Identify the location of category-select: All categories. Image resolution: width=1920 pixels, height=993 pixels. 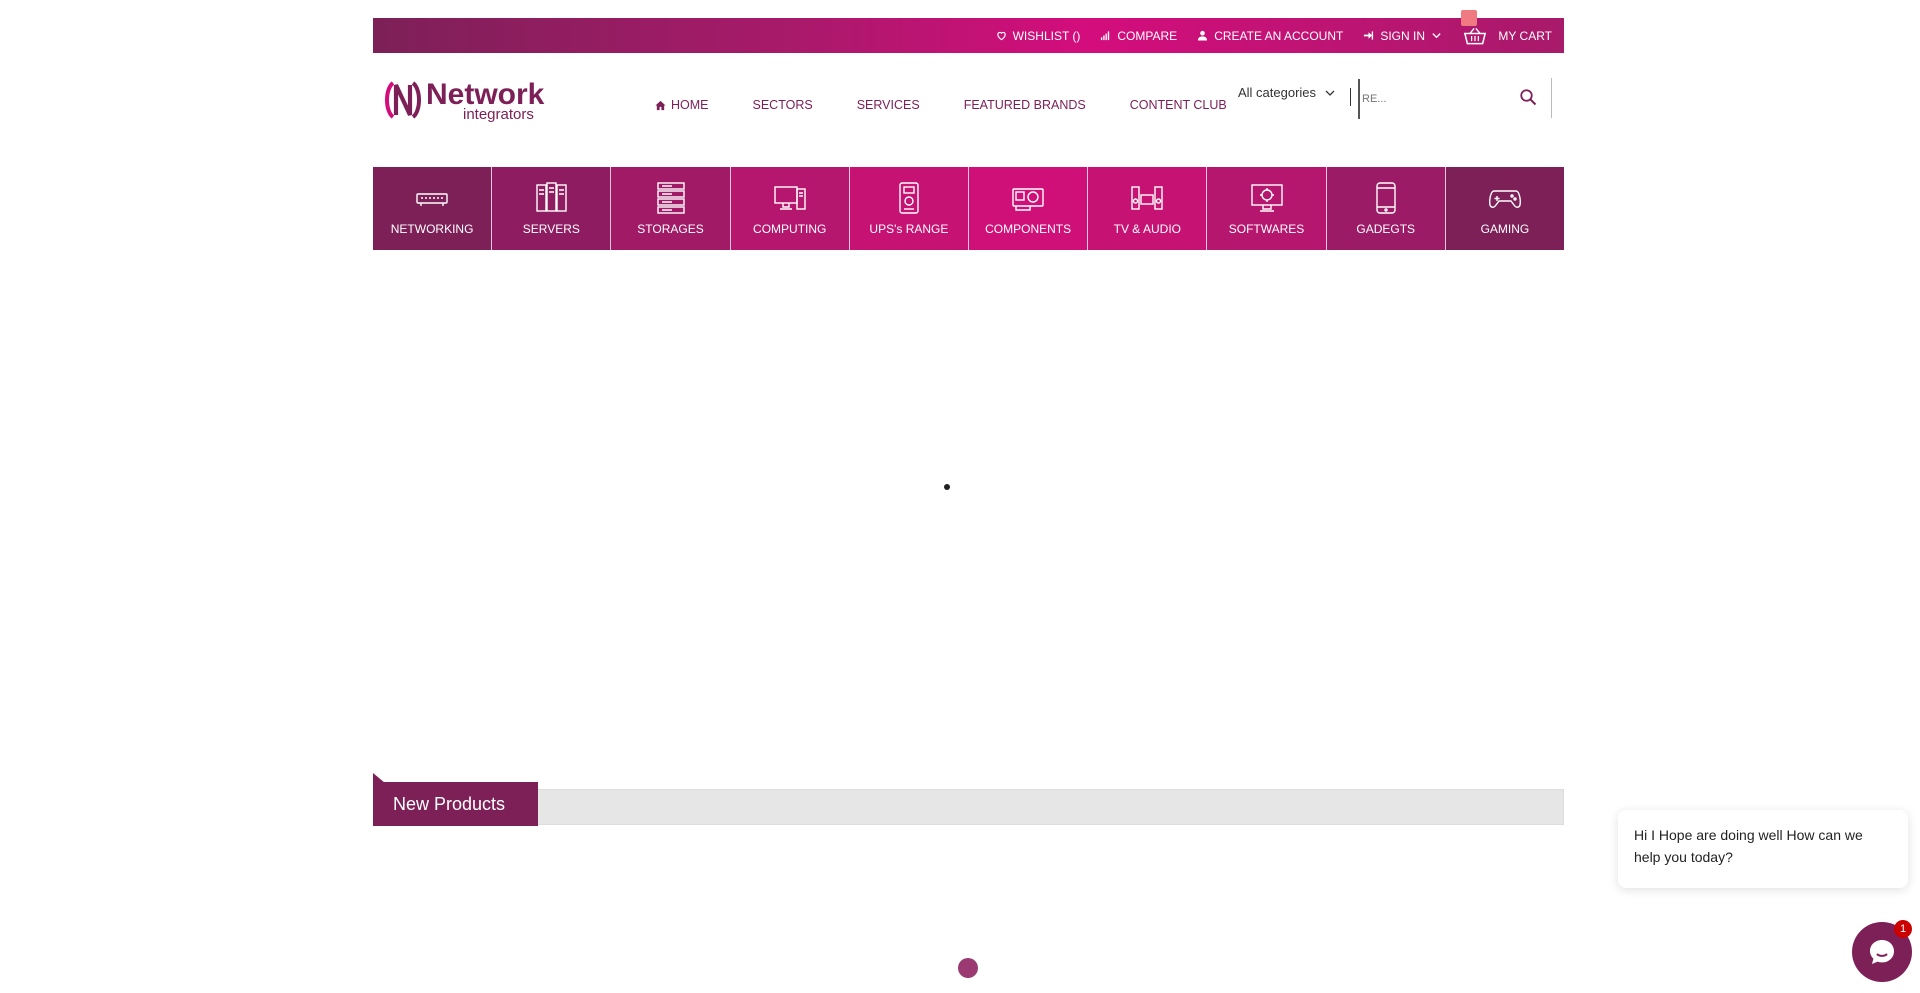
(1287, 92).